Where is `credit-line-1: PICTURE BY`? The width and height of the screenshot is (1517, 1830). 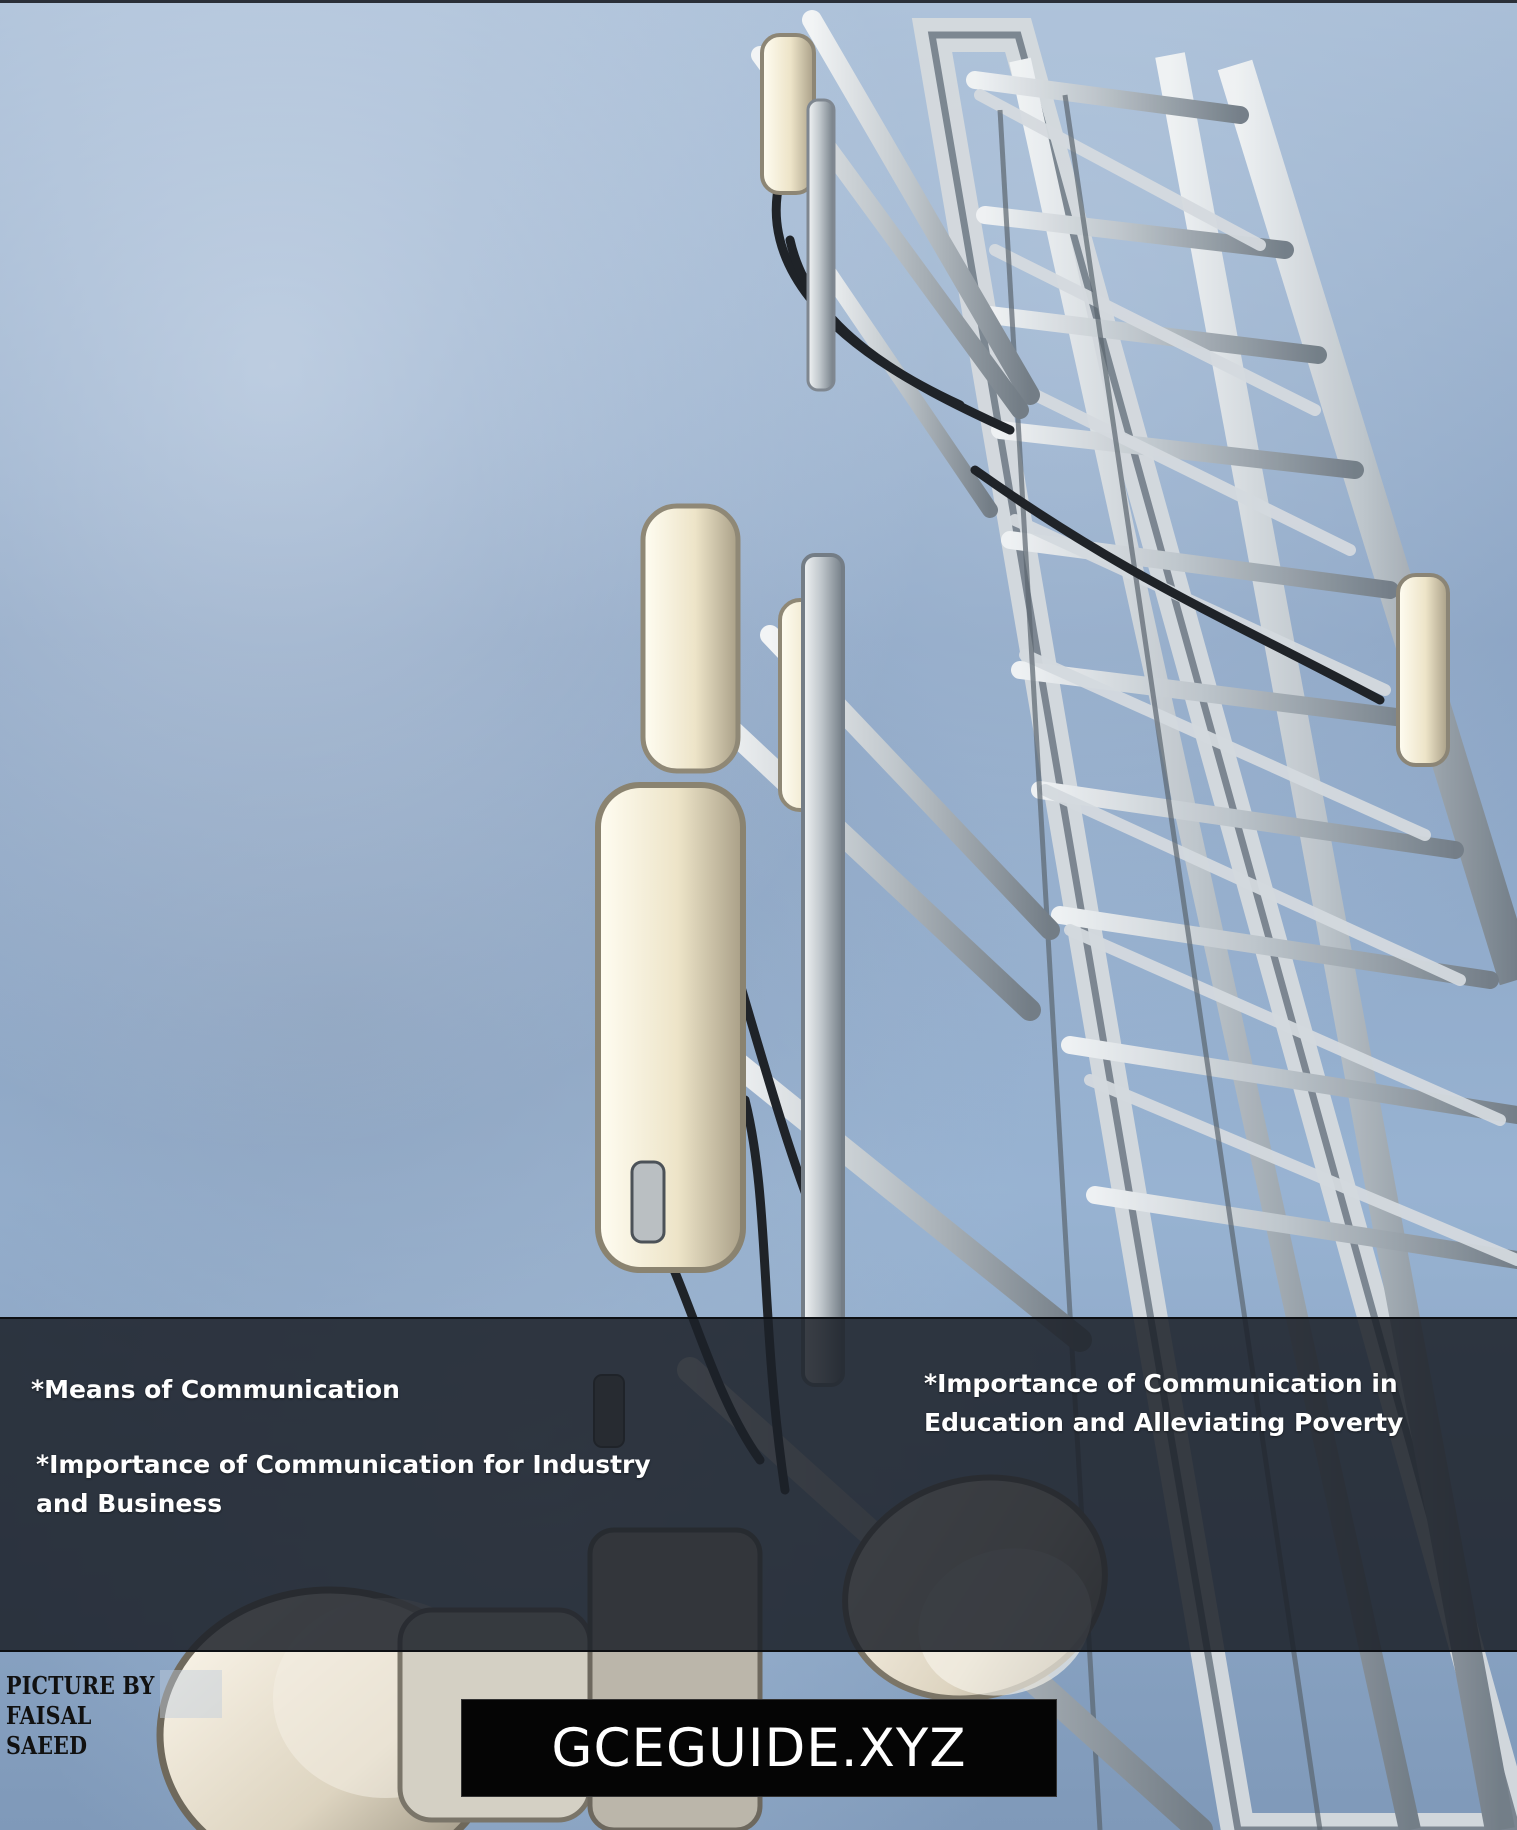
credit-line-1: PICTURE BY is located at coordinates (80, 1685).